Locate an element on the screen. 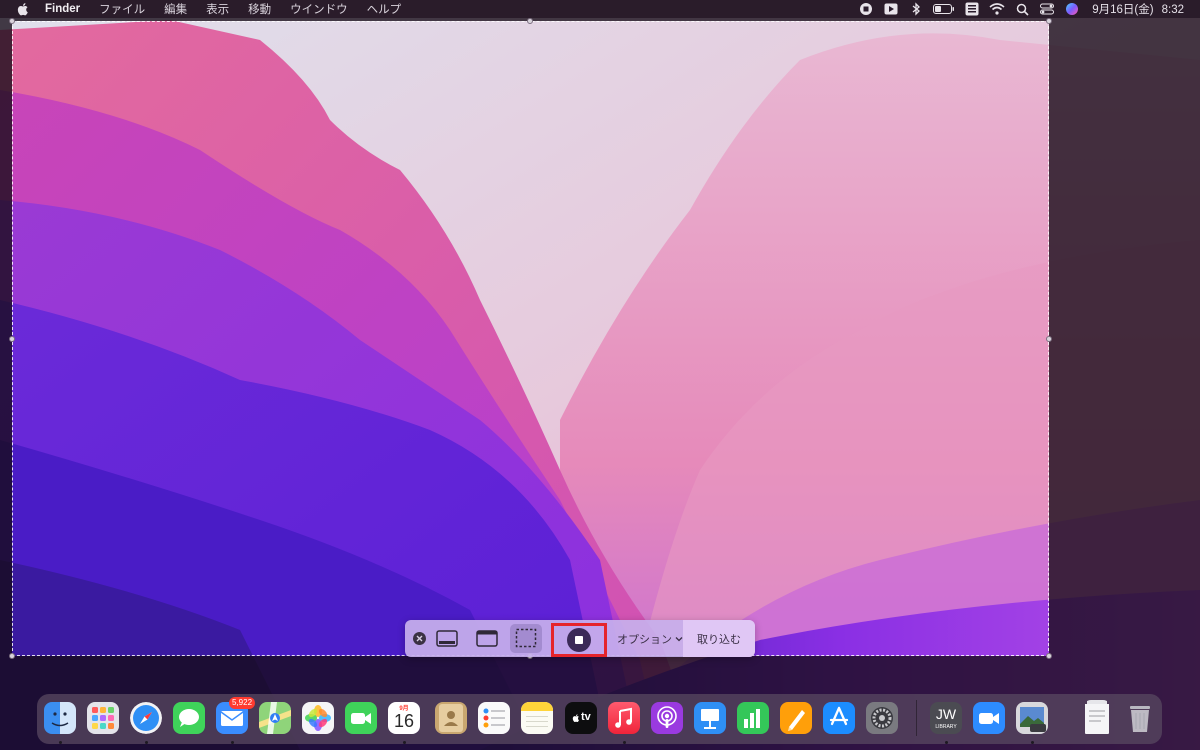 The width and height of the screenshot is (1200, 750). dashed-selection-icon is located at coordinates (526, 638).